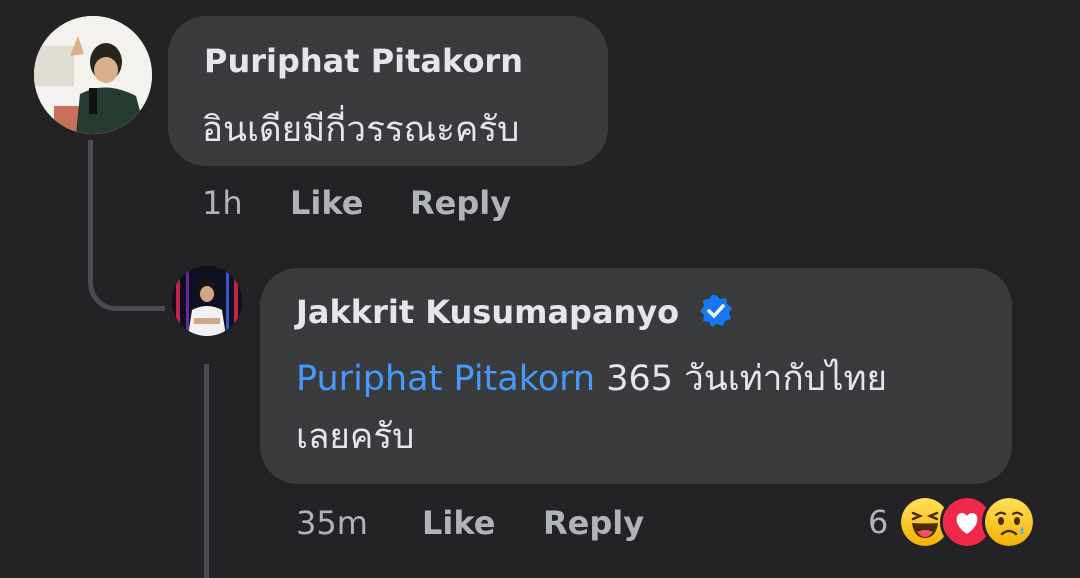 The width and height of the screenshot is (1080, 578). What do you see at coordinates (1009, 522) in the screenshot?
I see `sad-icon` at bounding box center [1009, 522].